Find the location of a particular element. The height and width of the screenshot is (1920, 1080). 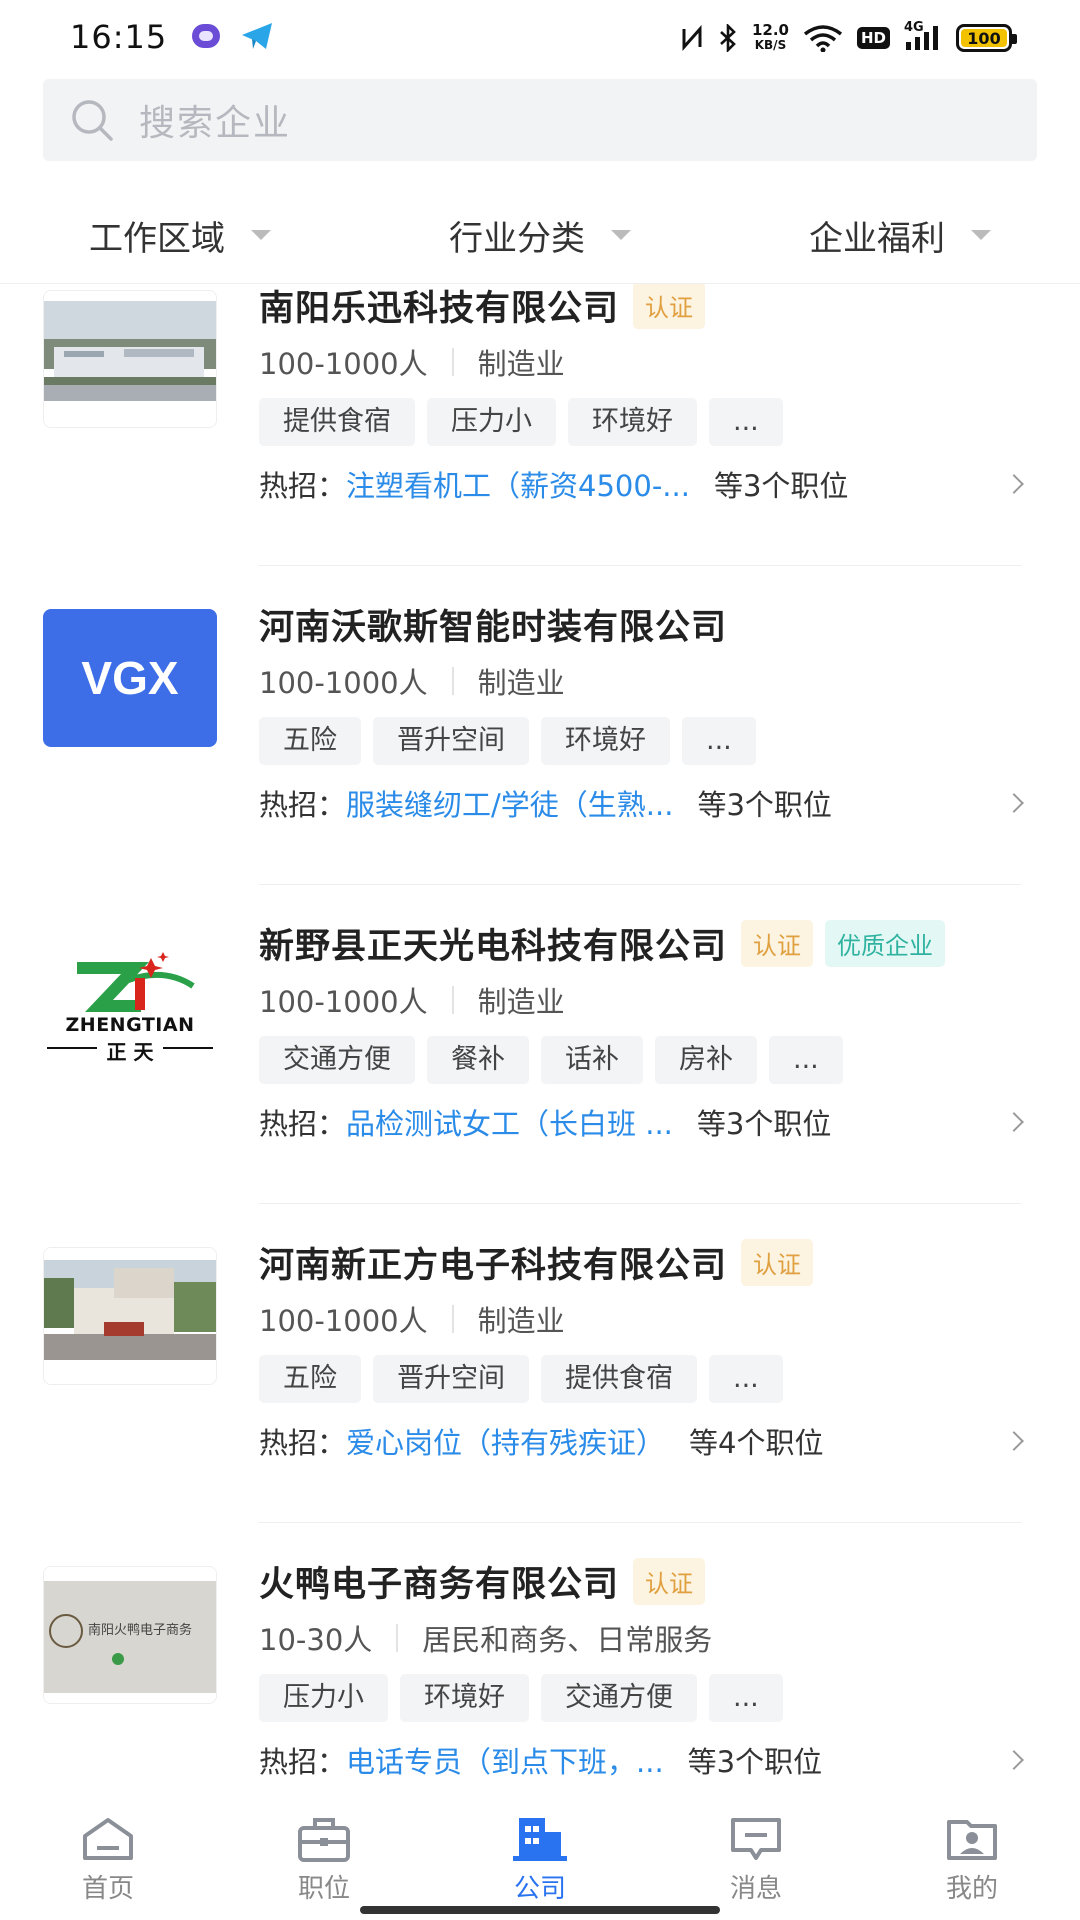

company-size: 10-30人 is located at coordinates (316, 1640).